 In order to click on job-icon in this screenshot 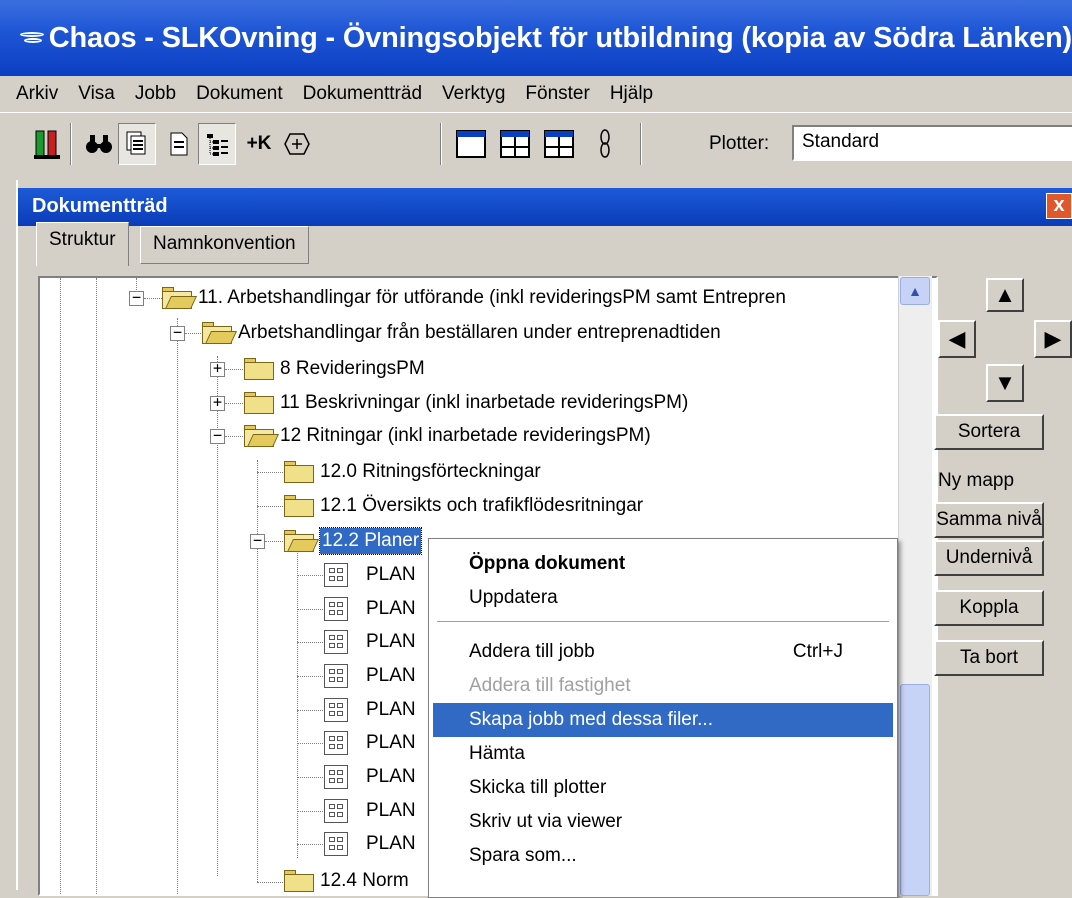, I will do `click(47, 144)`.